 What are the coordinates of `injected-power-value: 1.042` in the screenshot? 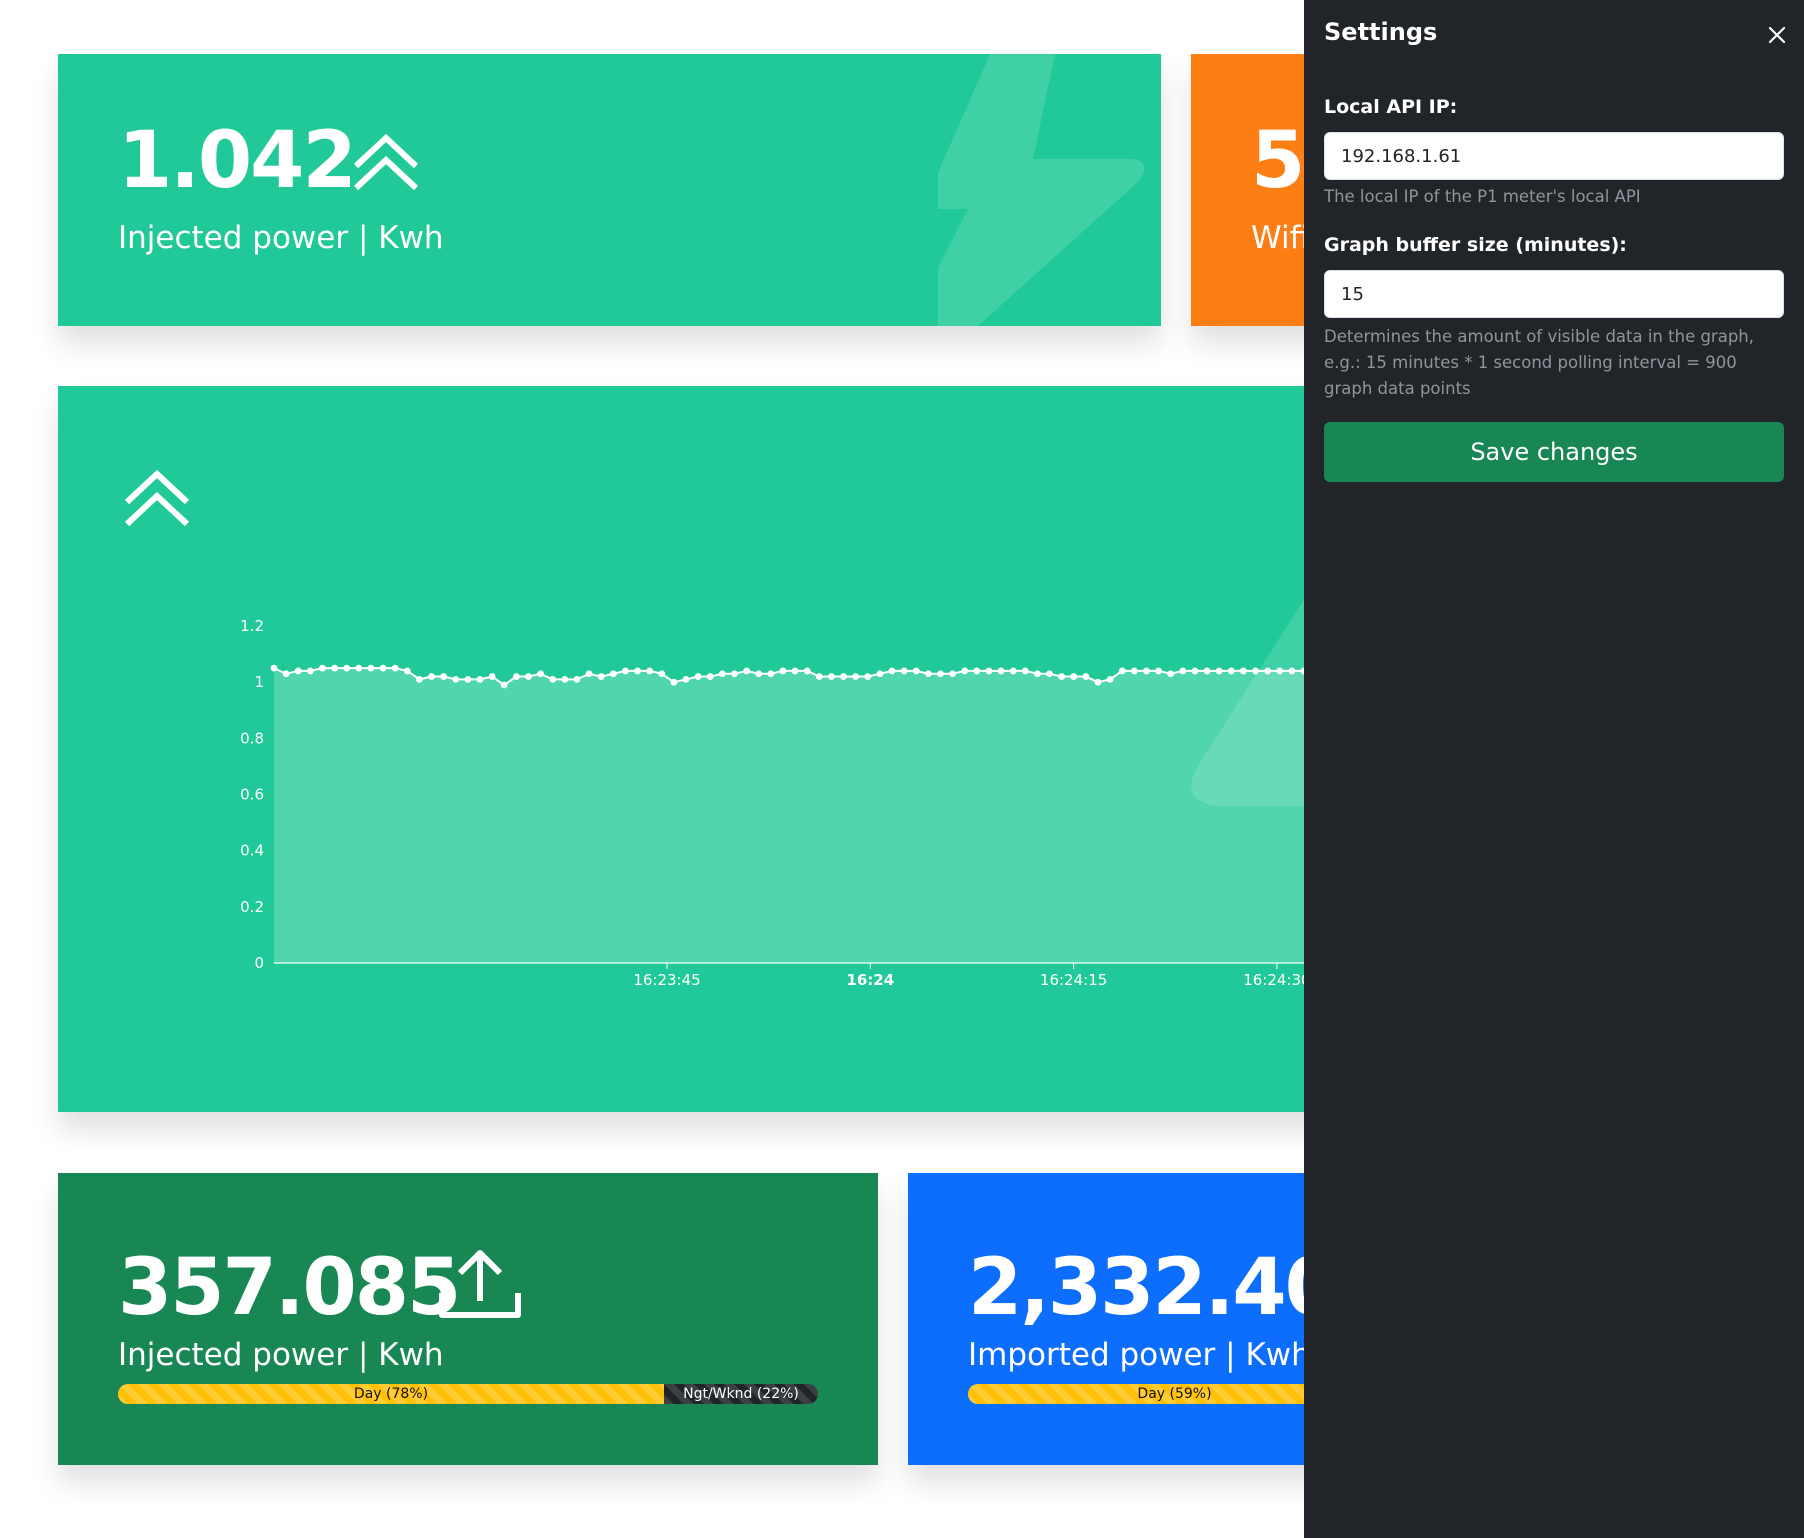 It's located at (237, 161).